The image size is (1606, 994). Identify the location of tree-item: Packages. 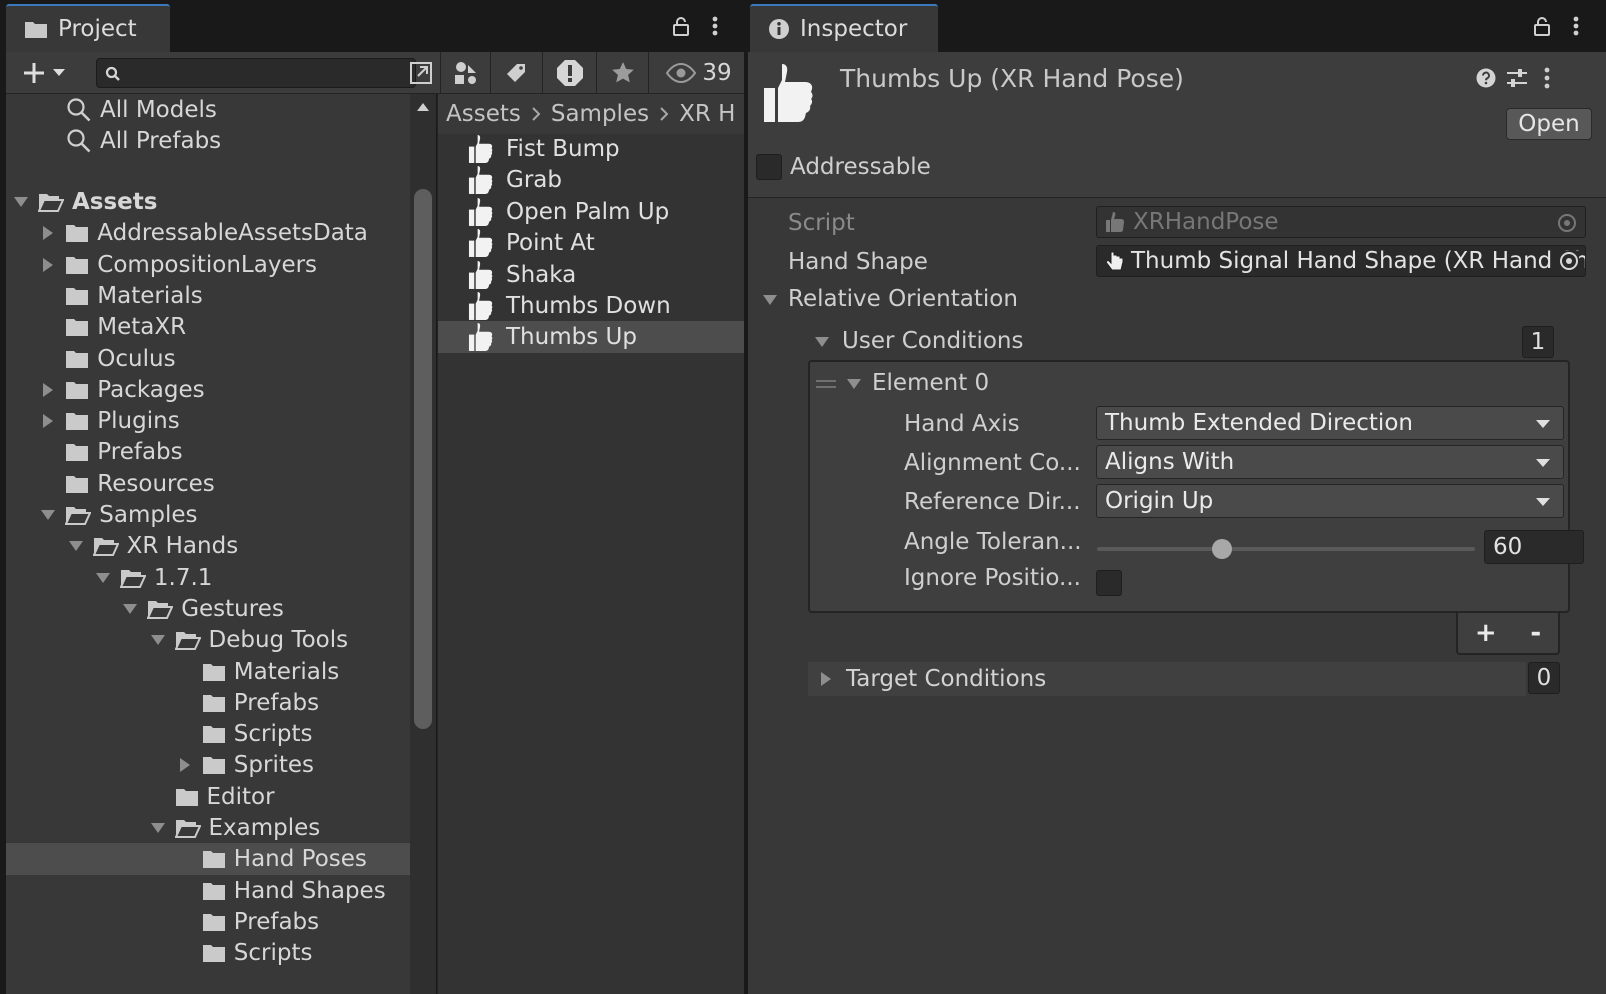
(208, 390).